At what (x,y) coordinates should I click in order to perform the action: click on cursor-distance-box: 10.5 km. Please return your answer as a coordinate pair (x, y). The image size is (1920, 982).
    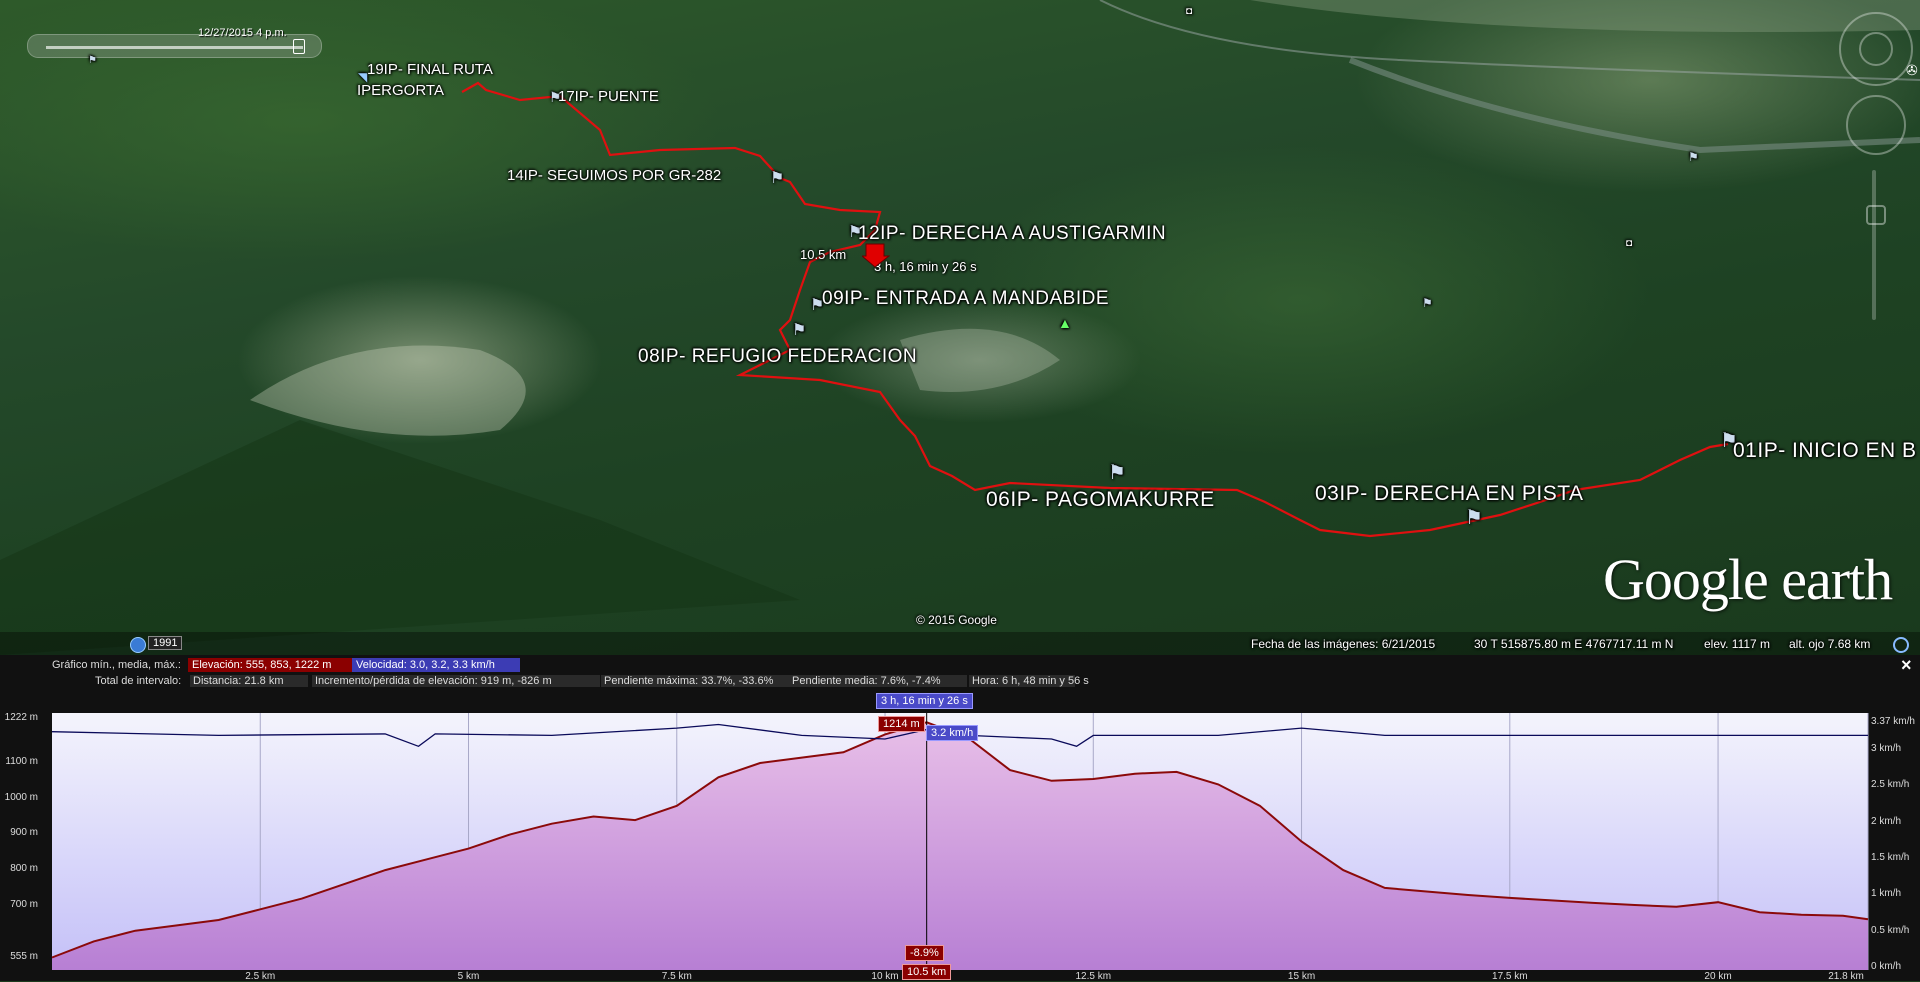
    Looking at the image, I should click on (927, 972).